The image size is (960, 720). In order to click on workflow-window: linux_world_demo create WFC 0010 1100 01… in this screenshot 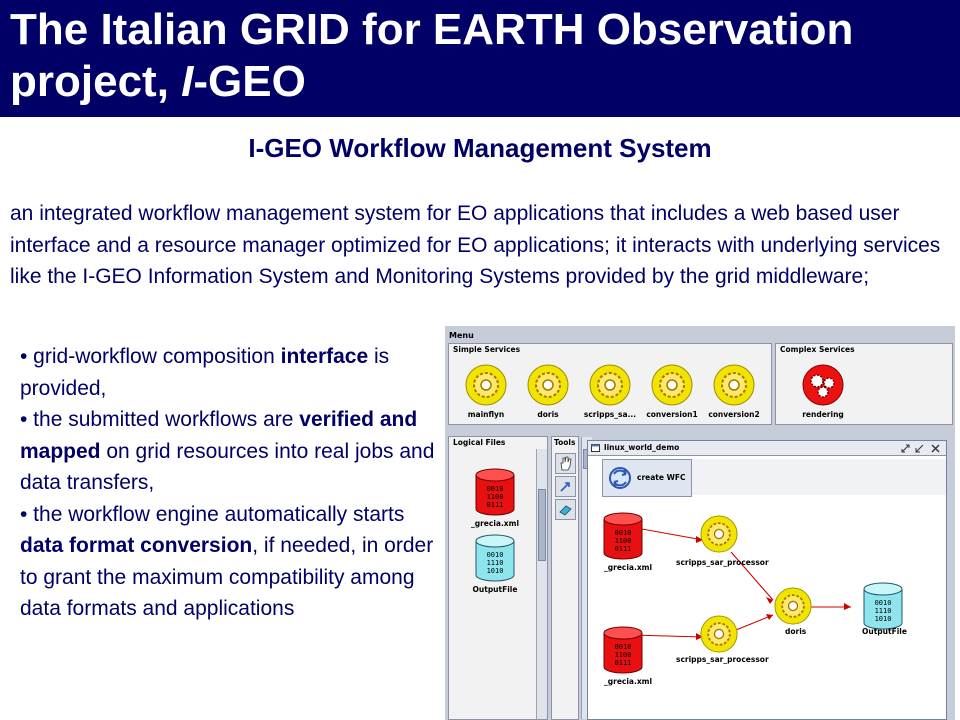, I will do `click(767, 580)`.